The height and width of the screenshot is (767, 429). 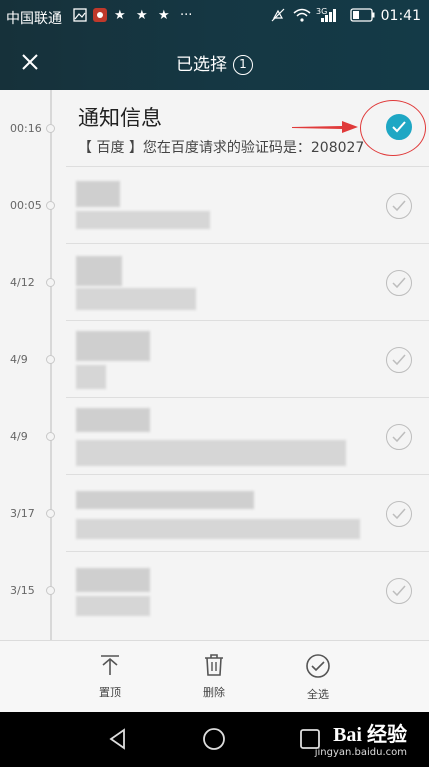 I want to click on status-bar: 中国联通 ★ ★ ★ ··· 3G 01:41, so click(x=214, y=17).